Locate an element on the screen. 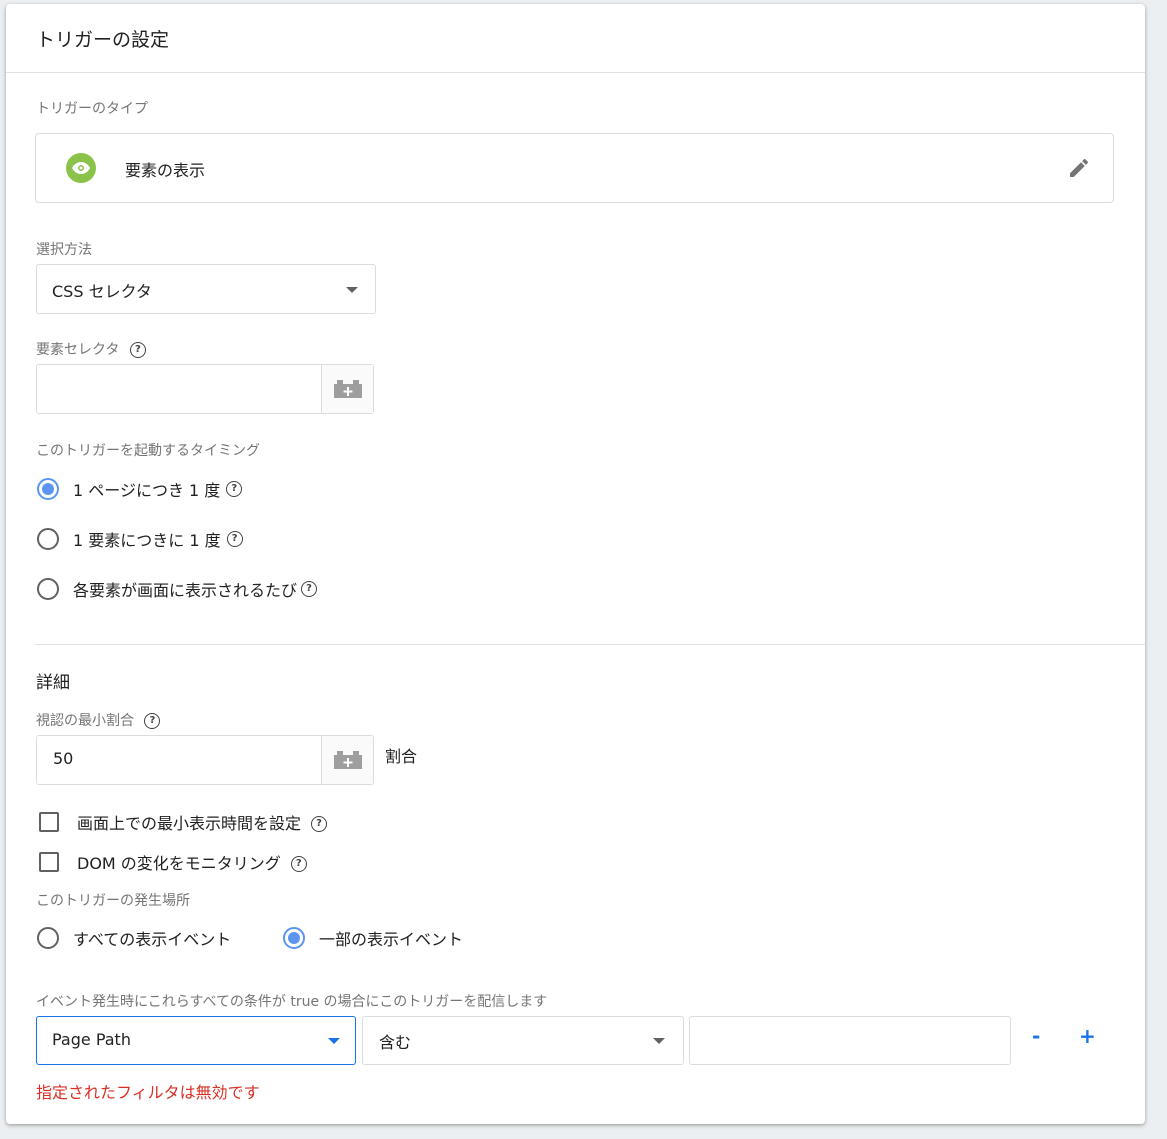  timing-option-label: 1 要素につきに 1 度 is located at coordinates (147, 540).